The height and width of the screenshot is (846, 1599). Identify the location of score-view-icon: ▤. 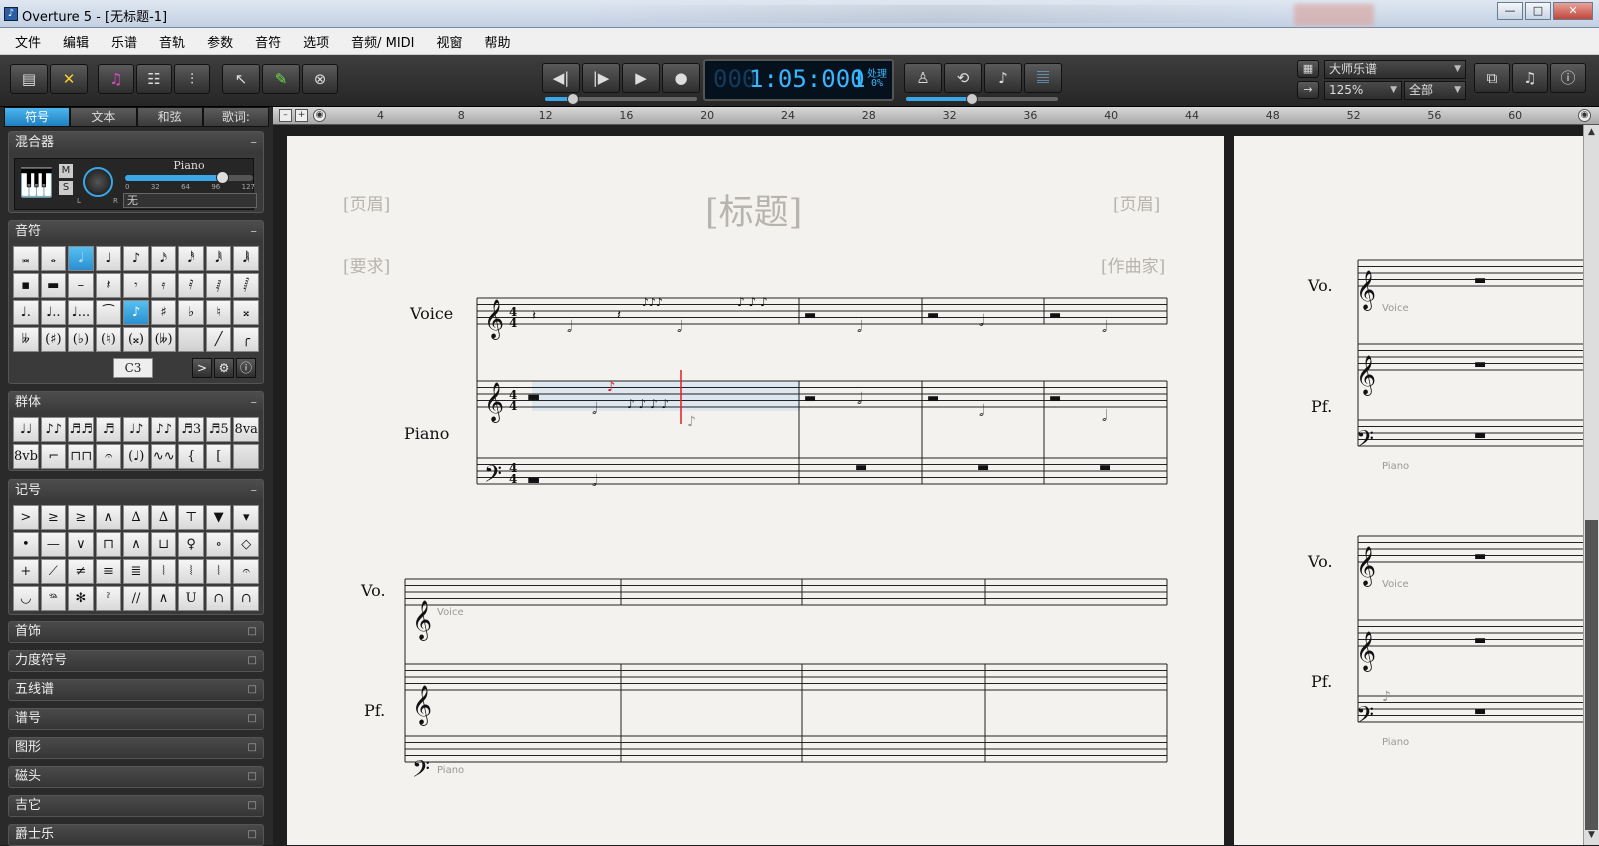
(29, 79).